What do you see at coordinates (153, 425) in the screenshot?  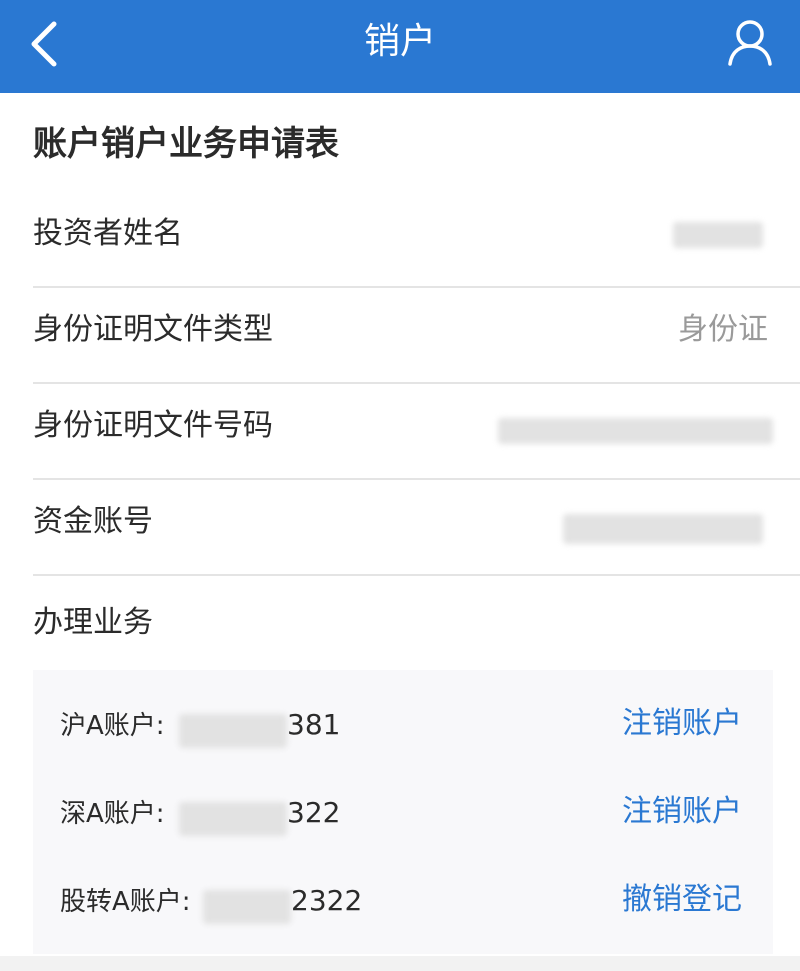 I see `id-number-label: 身份证明文件号码` at bounding box center [153, 425].